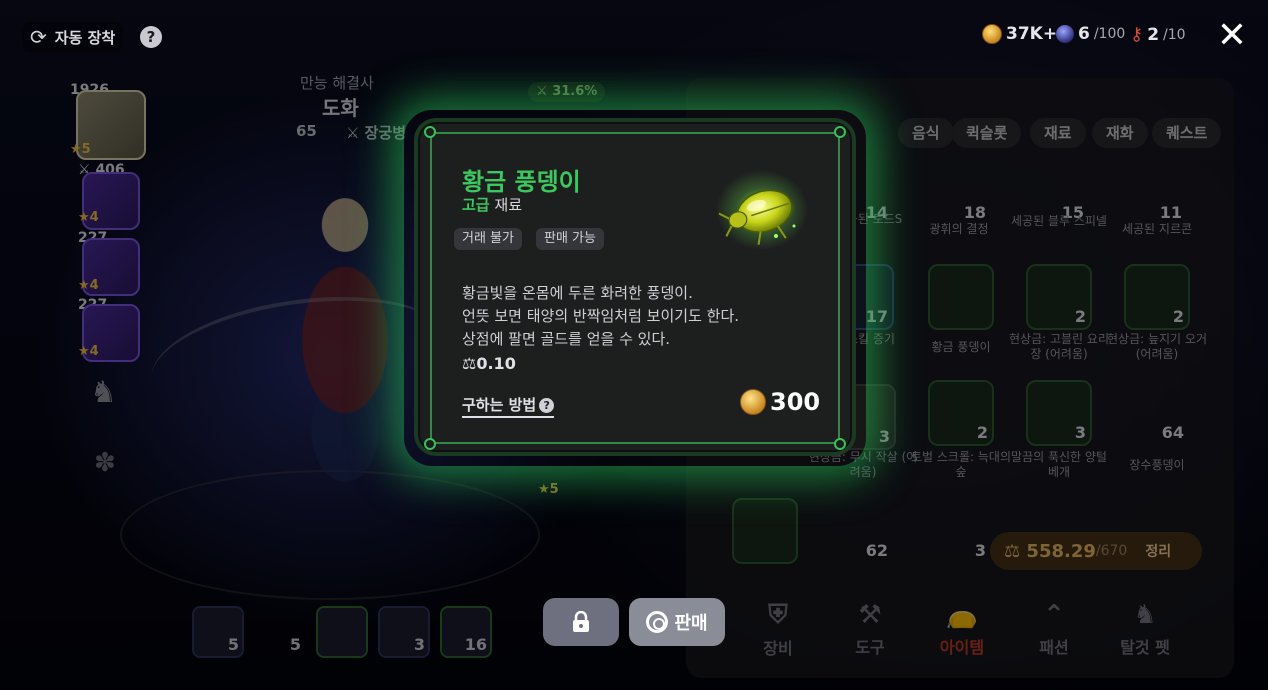 The width and height of the screenshot is (1268, 690). I want to click on lock-icon, so click(581, 621).